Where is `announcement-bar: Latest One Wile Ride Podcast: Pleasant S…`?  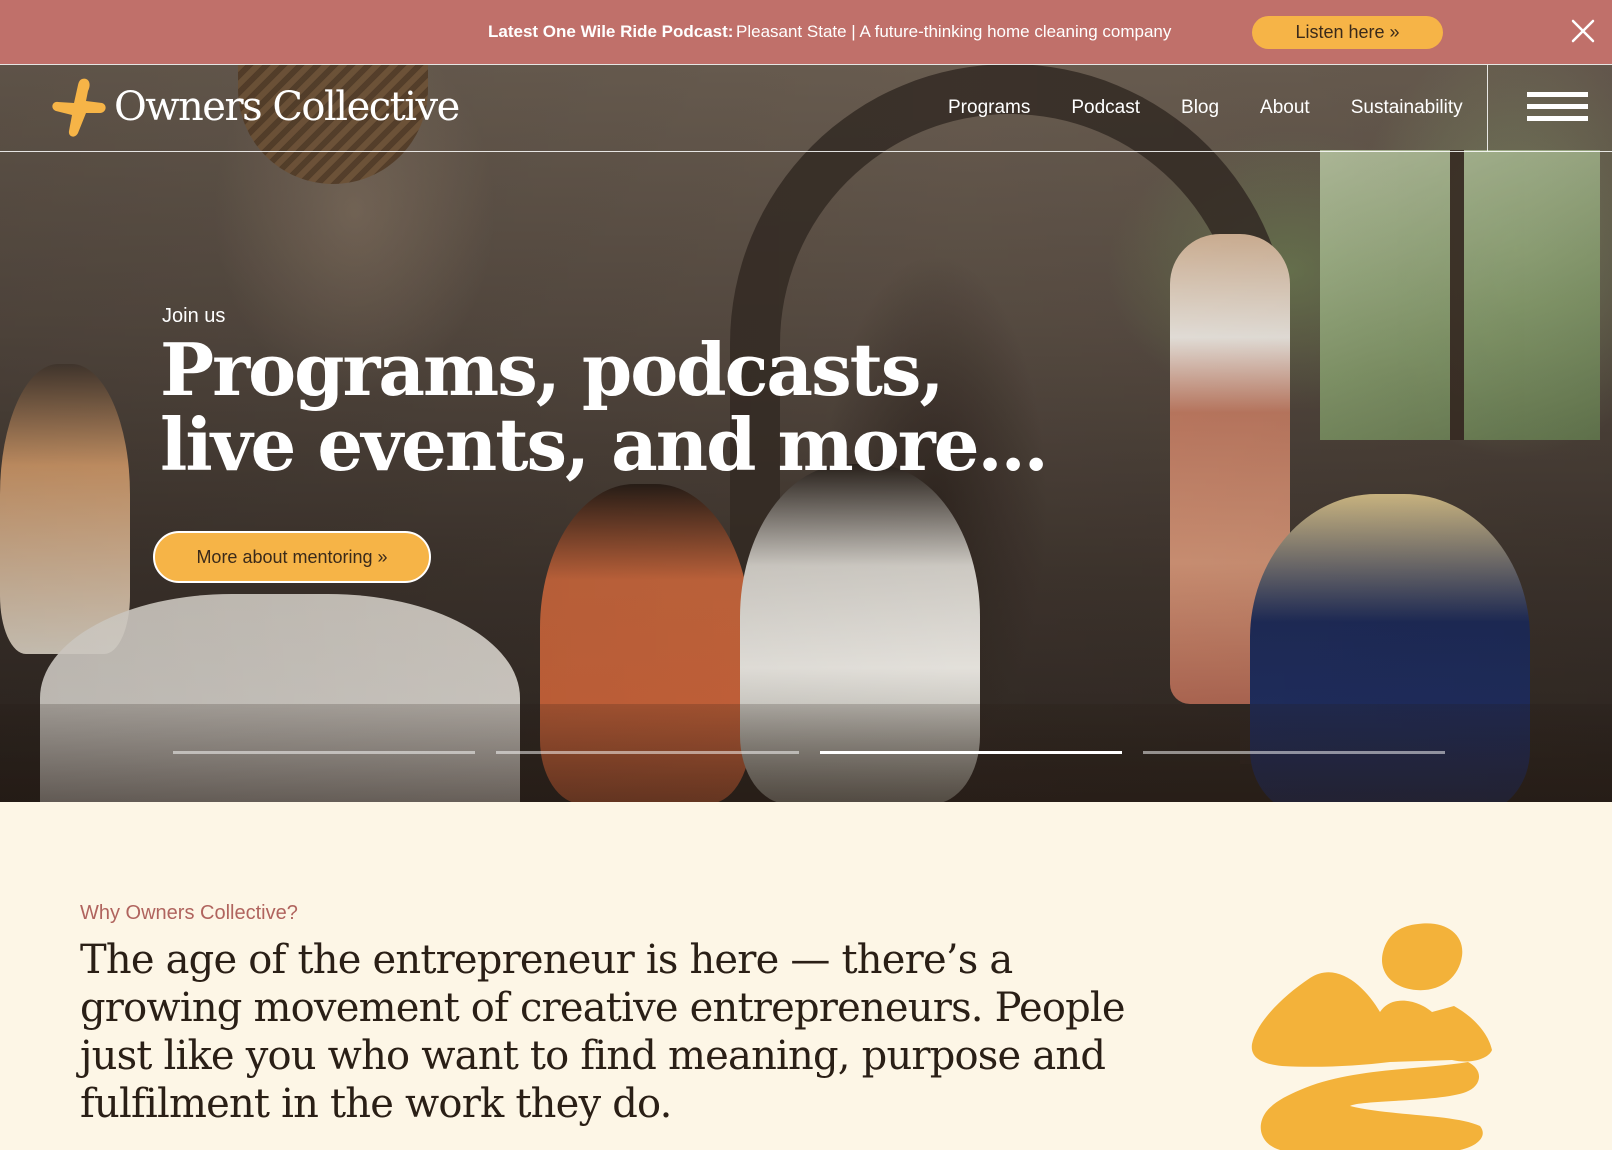 announcement-bar: Latest One Wile Ride Podcast: Pleasant S… is located at coordinates (806, 32).